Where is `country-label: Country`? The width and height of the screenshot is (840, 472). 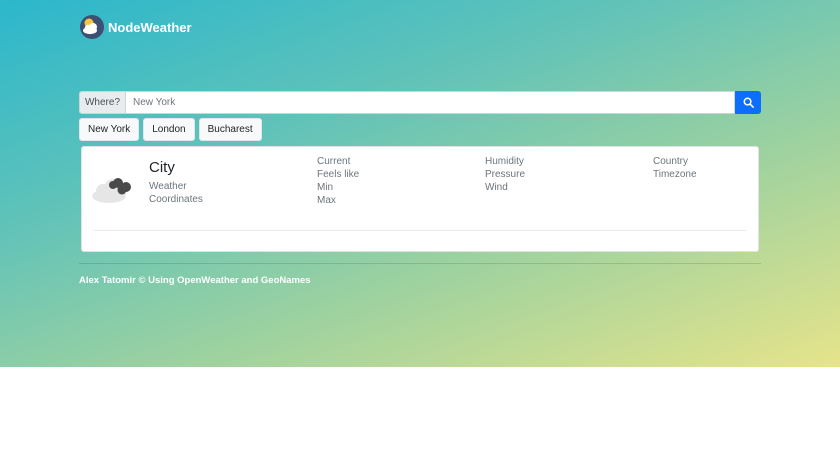 country-label: Country is located at coordinates (671, 161).